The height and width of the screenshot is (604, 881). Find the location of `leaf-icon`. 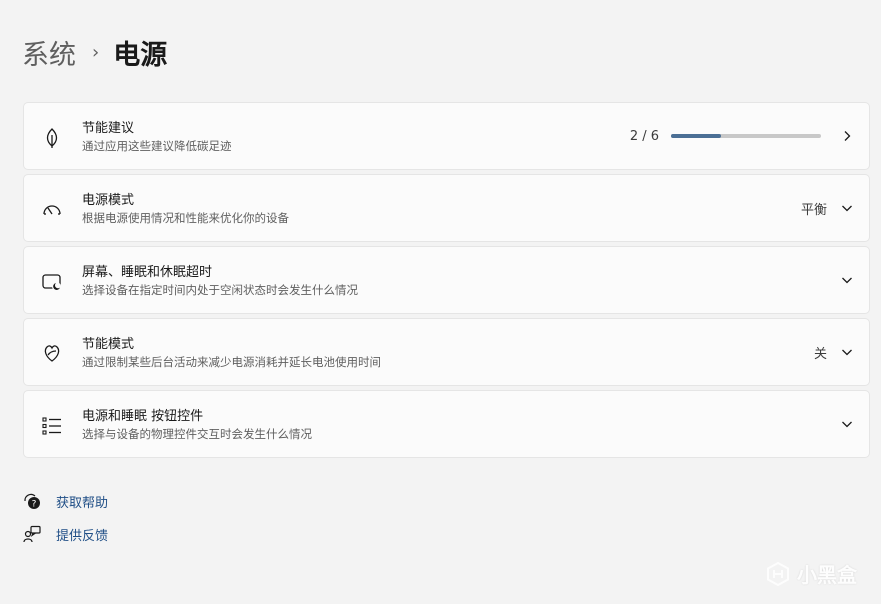

leaf-icon is located at coordinates (52, 138).